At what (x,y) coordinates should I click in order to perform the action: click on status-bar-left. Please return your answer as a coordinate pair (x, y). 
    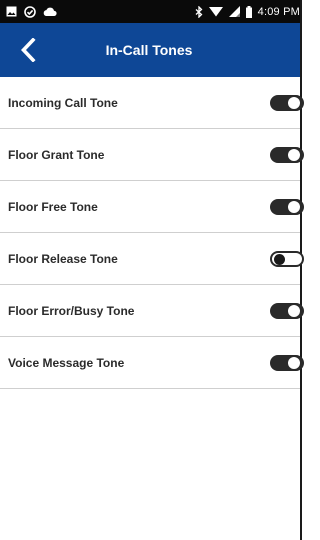
    Looking at the image, I should click on (31, 11).